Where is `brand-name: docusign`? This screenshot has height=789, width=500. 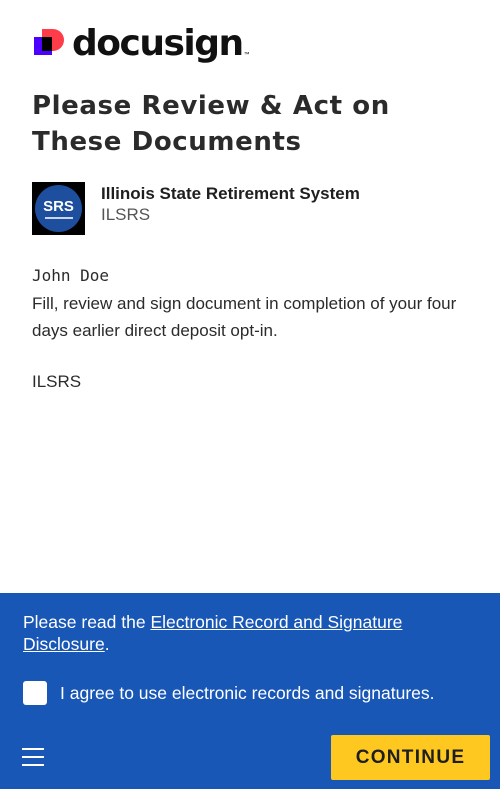
brand-name: docusign is located at coordinates (158, 43).